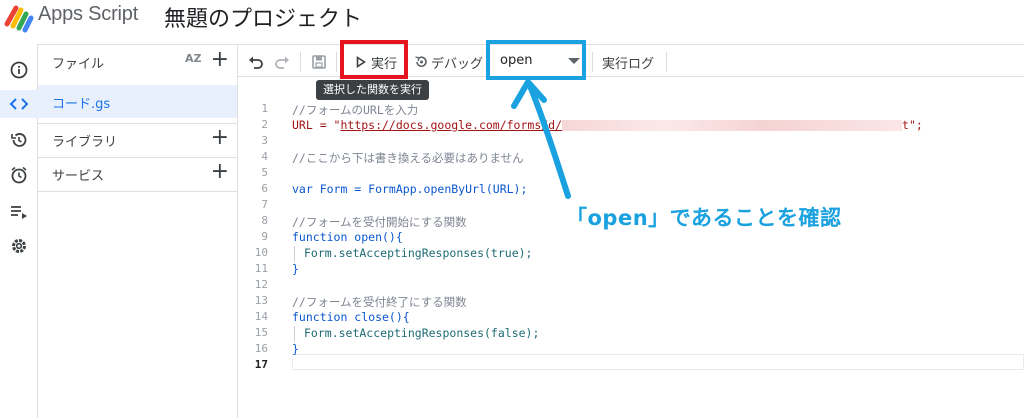  What do you see at coordinates (19, 70) in the screenshot?
I see `info-icon` at bounding box center [19, 70].